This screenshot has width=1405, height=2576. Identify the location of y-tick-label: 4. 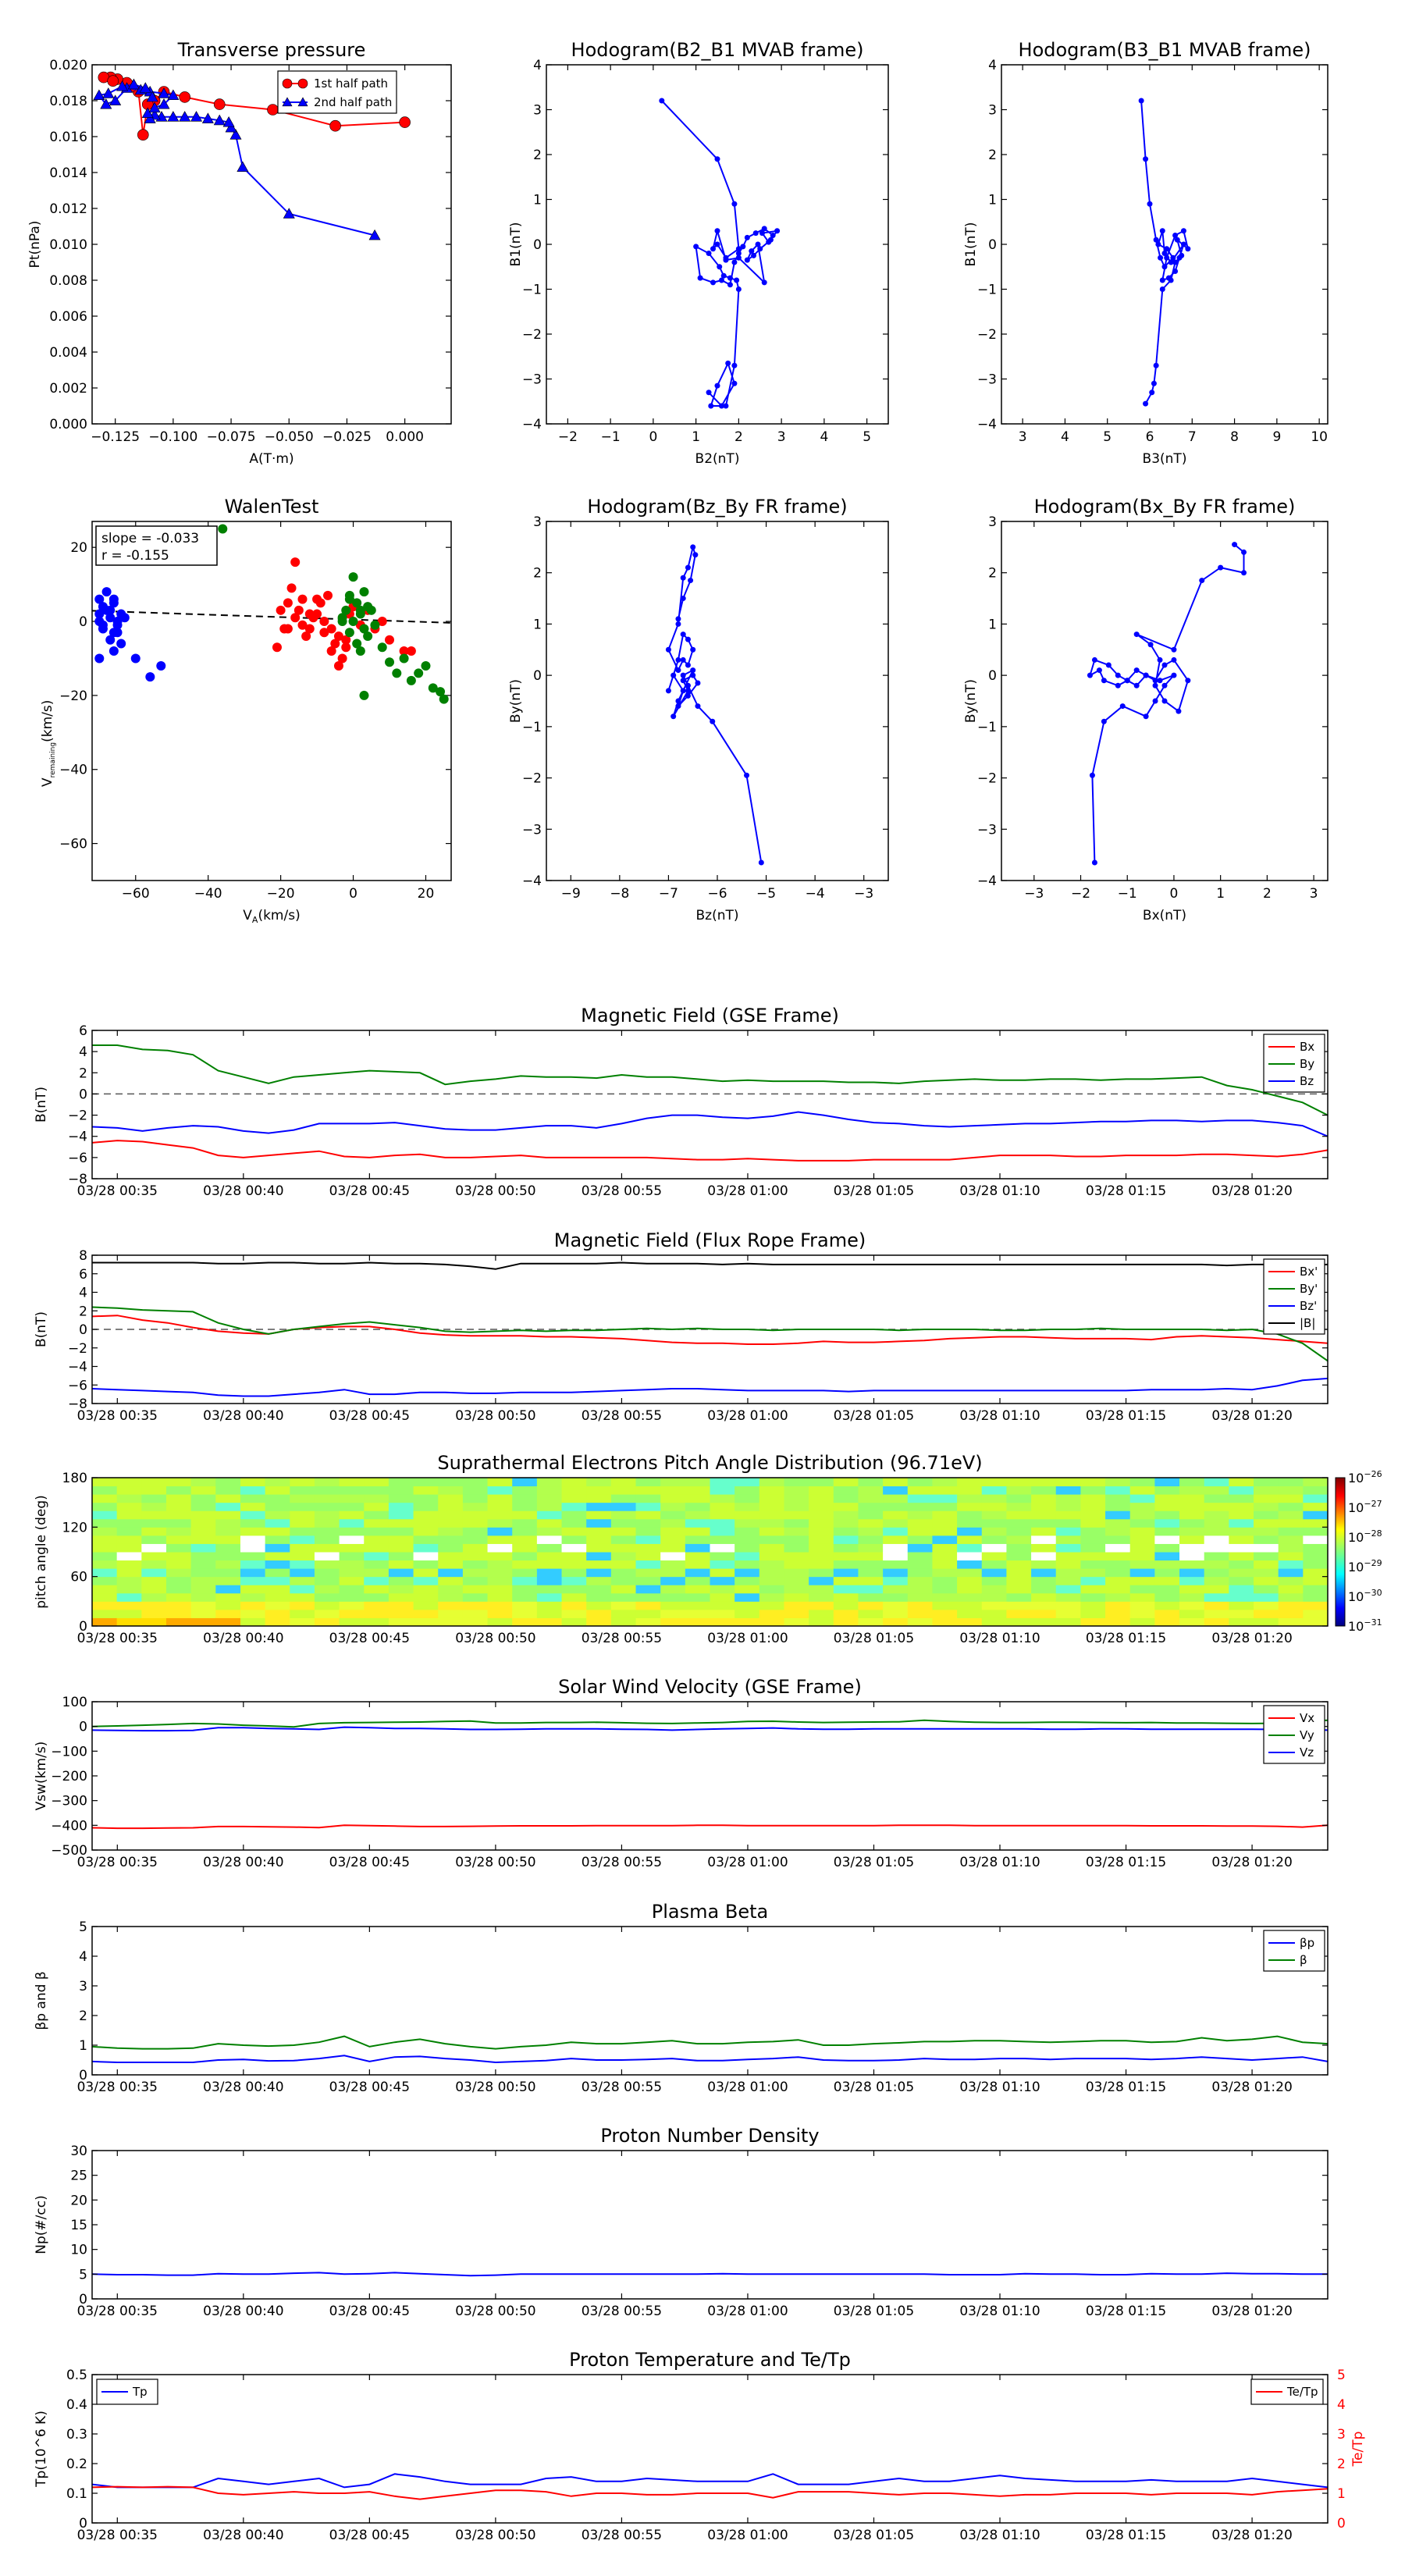
(993, 65).